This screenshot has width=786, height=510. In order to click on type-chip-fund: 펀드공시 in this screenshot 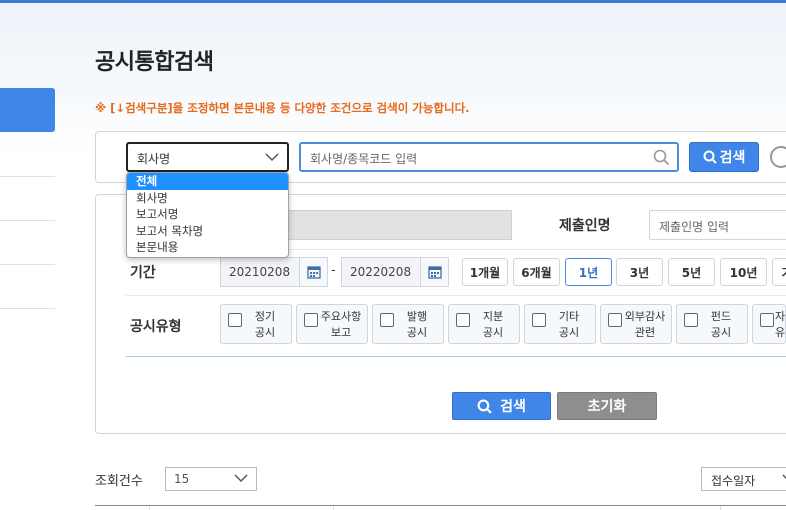, I will do `click(712, 324)`.